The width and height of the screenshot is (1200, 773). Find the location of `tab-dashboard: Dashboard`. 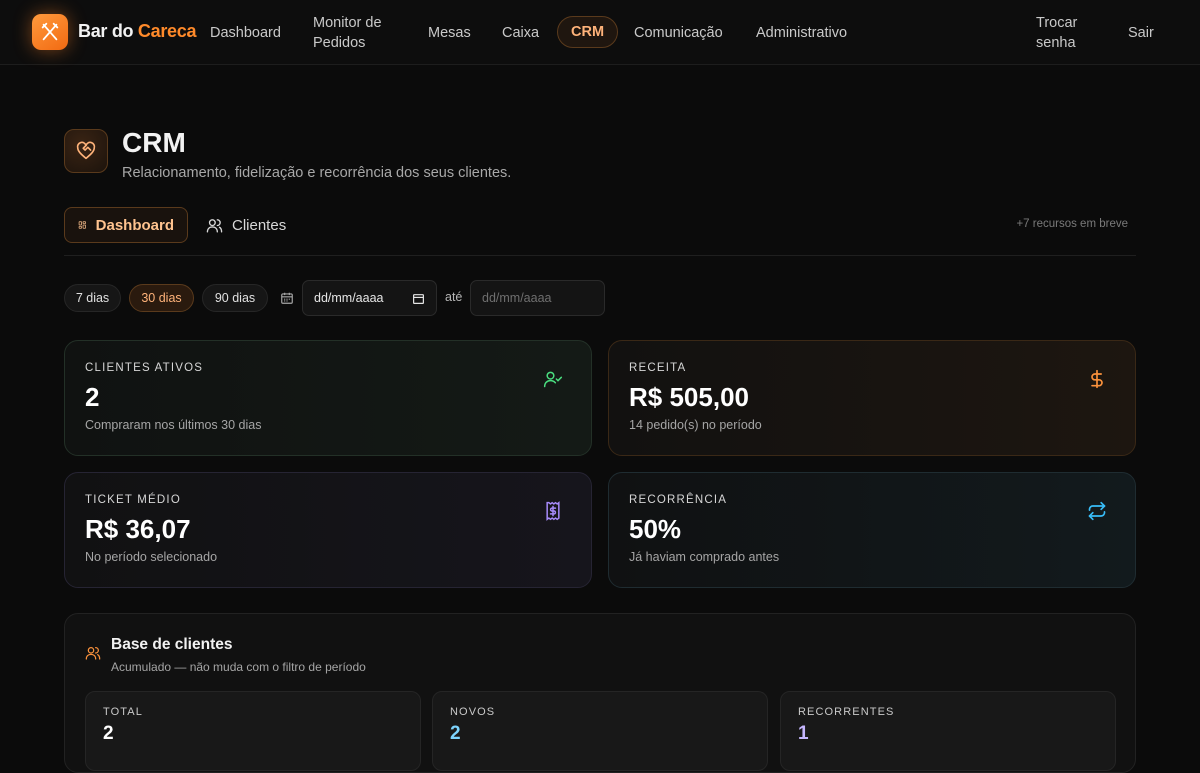

tab-dashboard: Dashboard is located at coordinates (126, 225).